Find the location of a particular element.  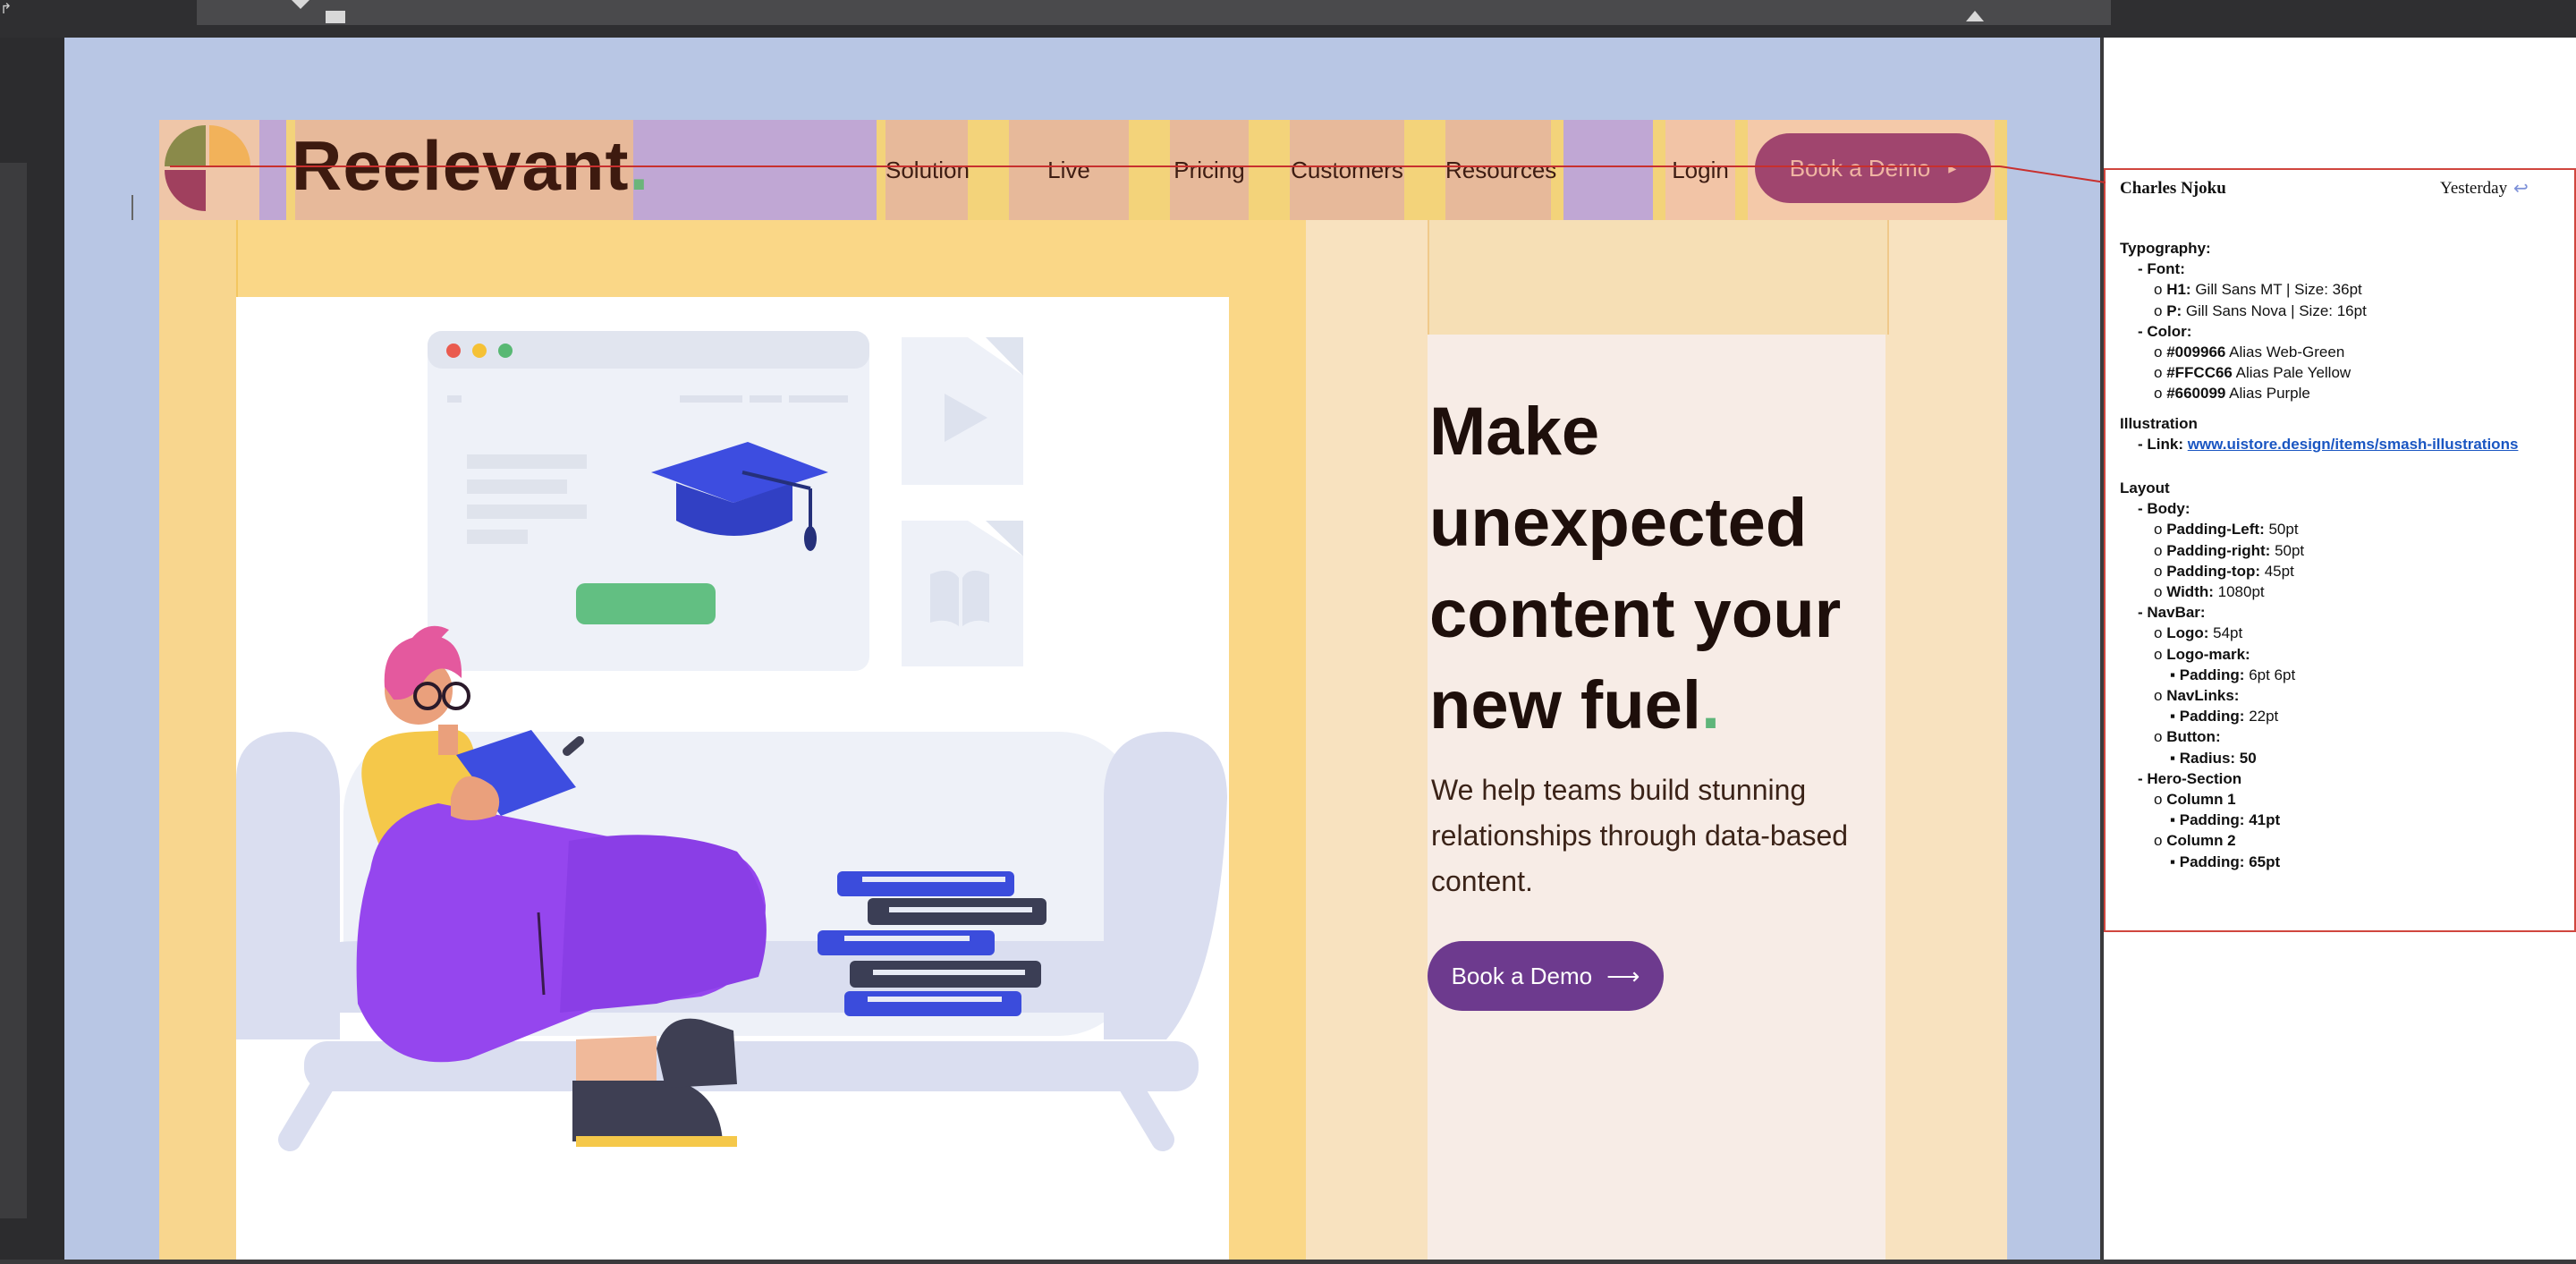

nav-book-demo-button: Book a Demo ▸ is located at coordinates (1873, 168).